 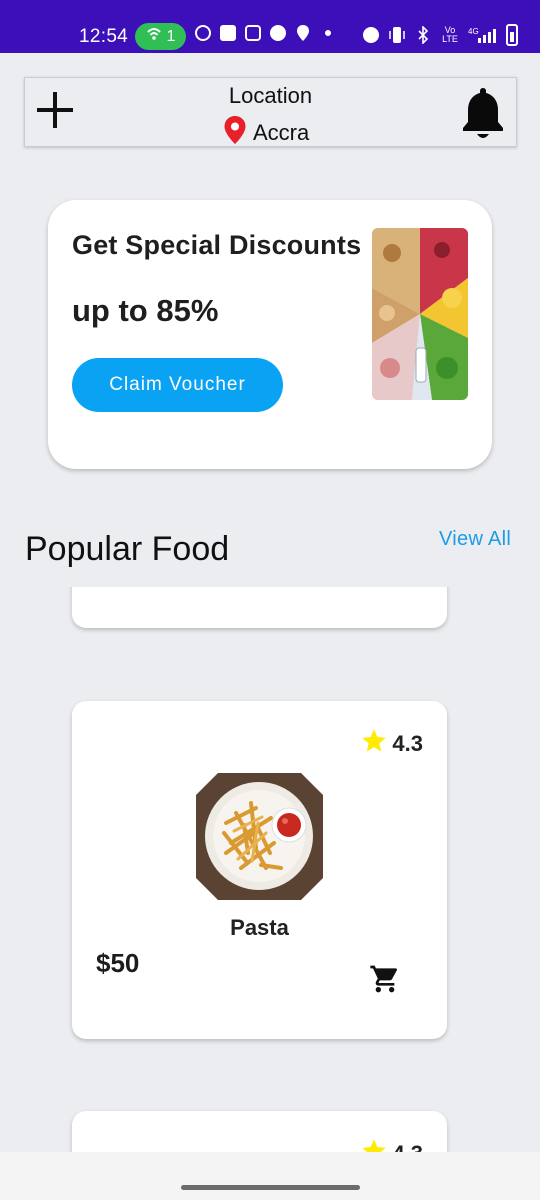 I want to click on food-card, so click(x=259, y=607).